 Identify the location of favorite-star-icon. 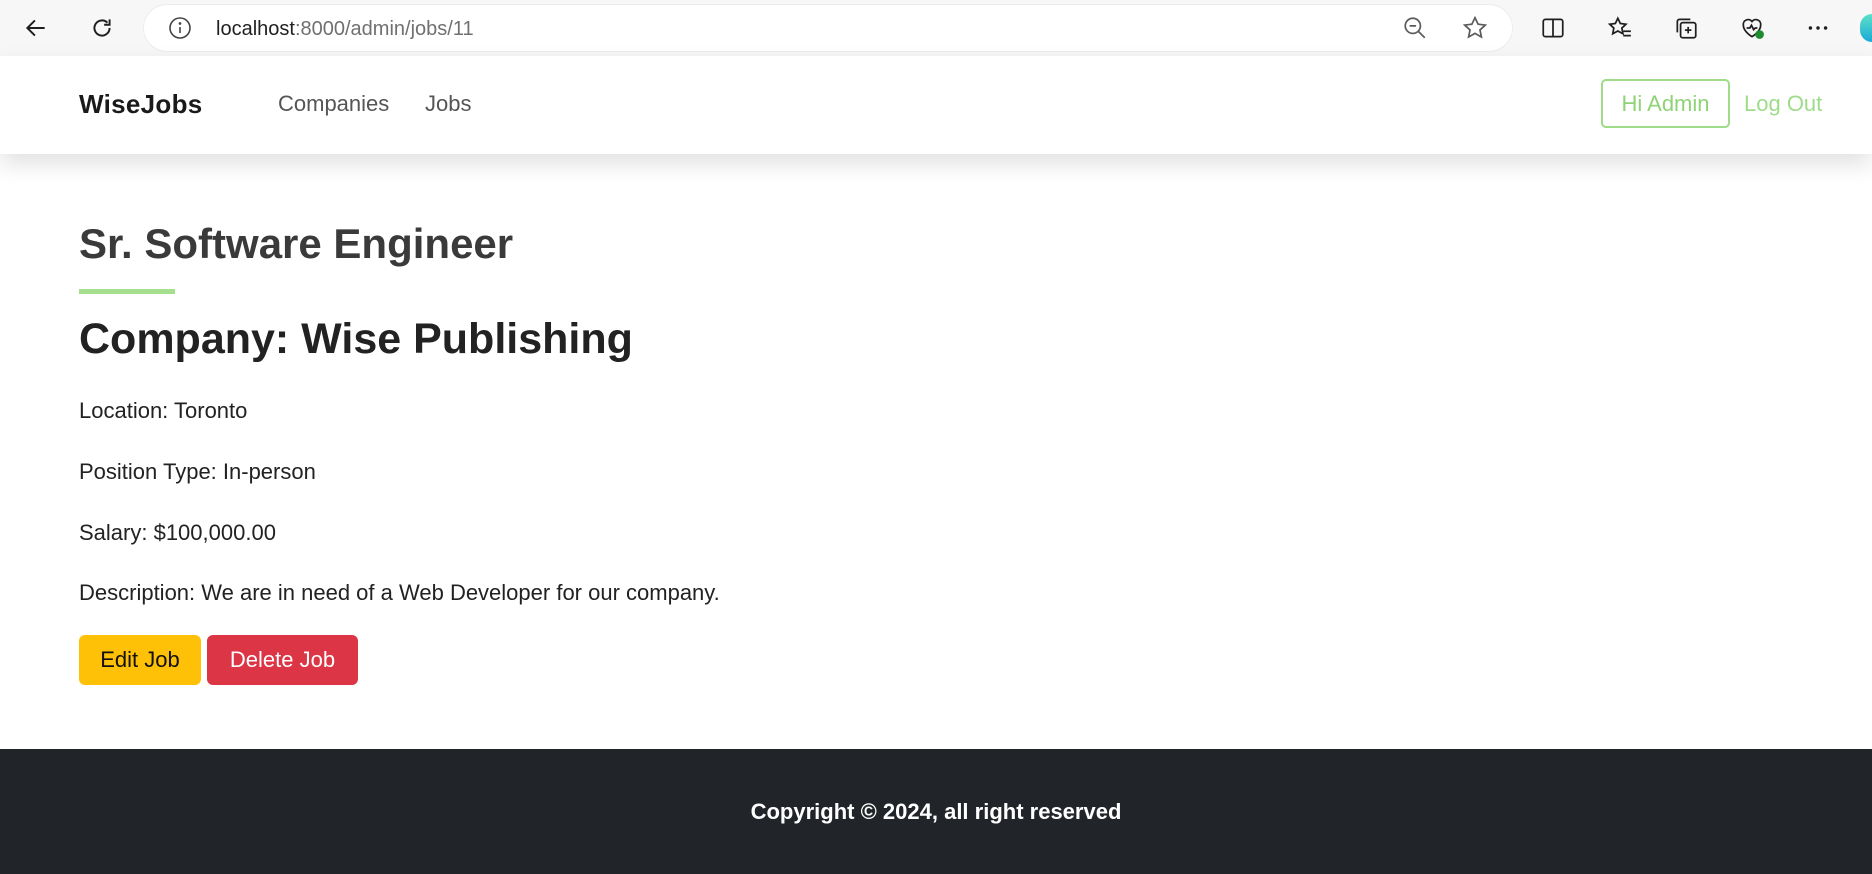
(1475, 28).